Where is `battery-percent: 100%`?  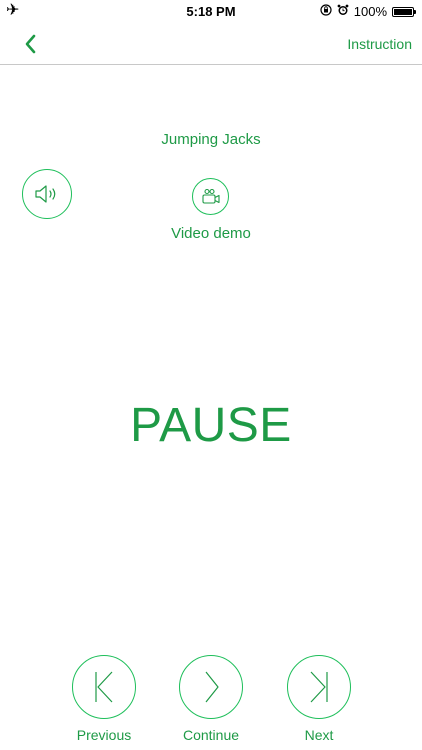
battery-percent: 100% is located at coordinates (370, 11).